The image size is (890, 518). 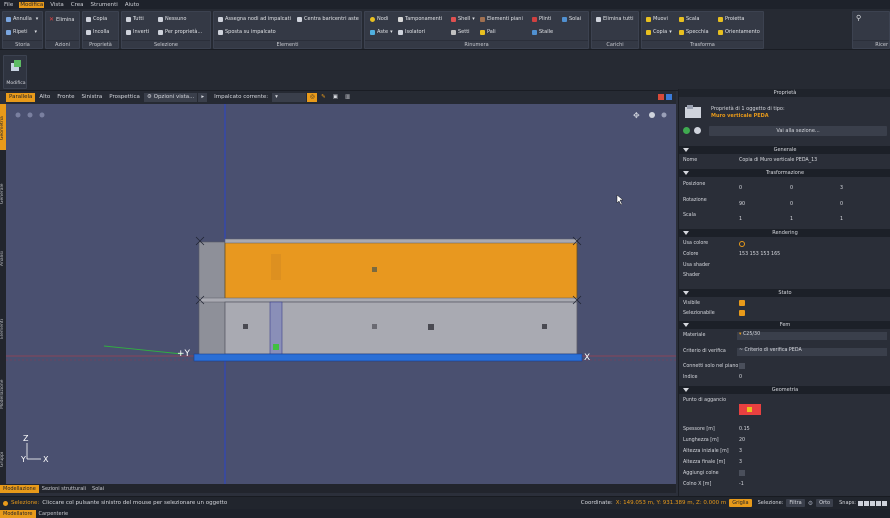 I want to click on scale-y: 1, so click(x=791, y=219).